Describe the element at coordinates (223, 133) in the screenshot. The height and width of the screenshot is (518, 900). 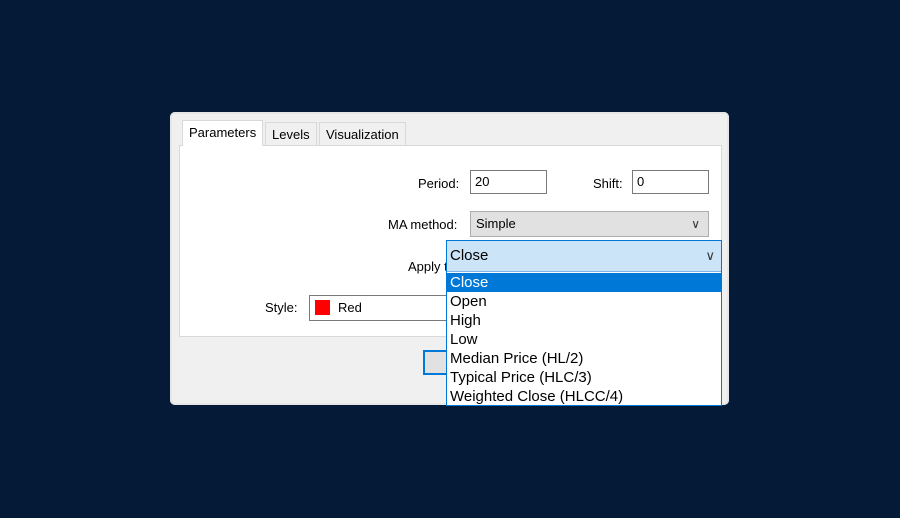
I see `tab-parameters: Parameters` at that location.